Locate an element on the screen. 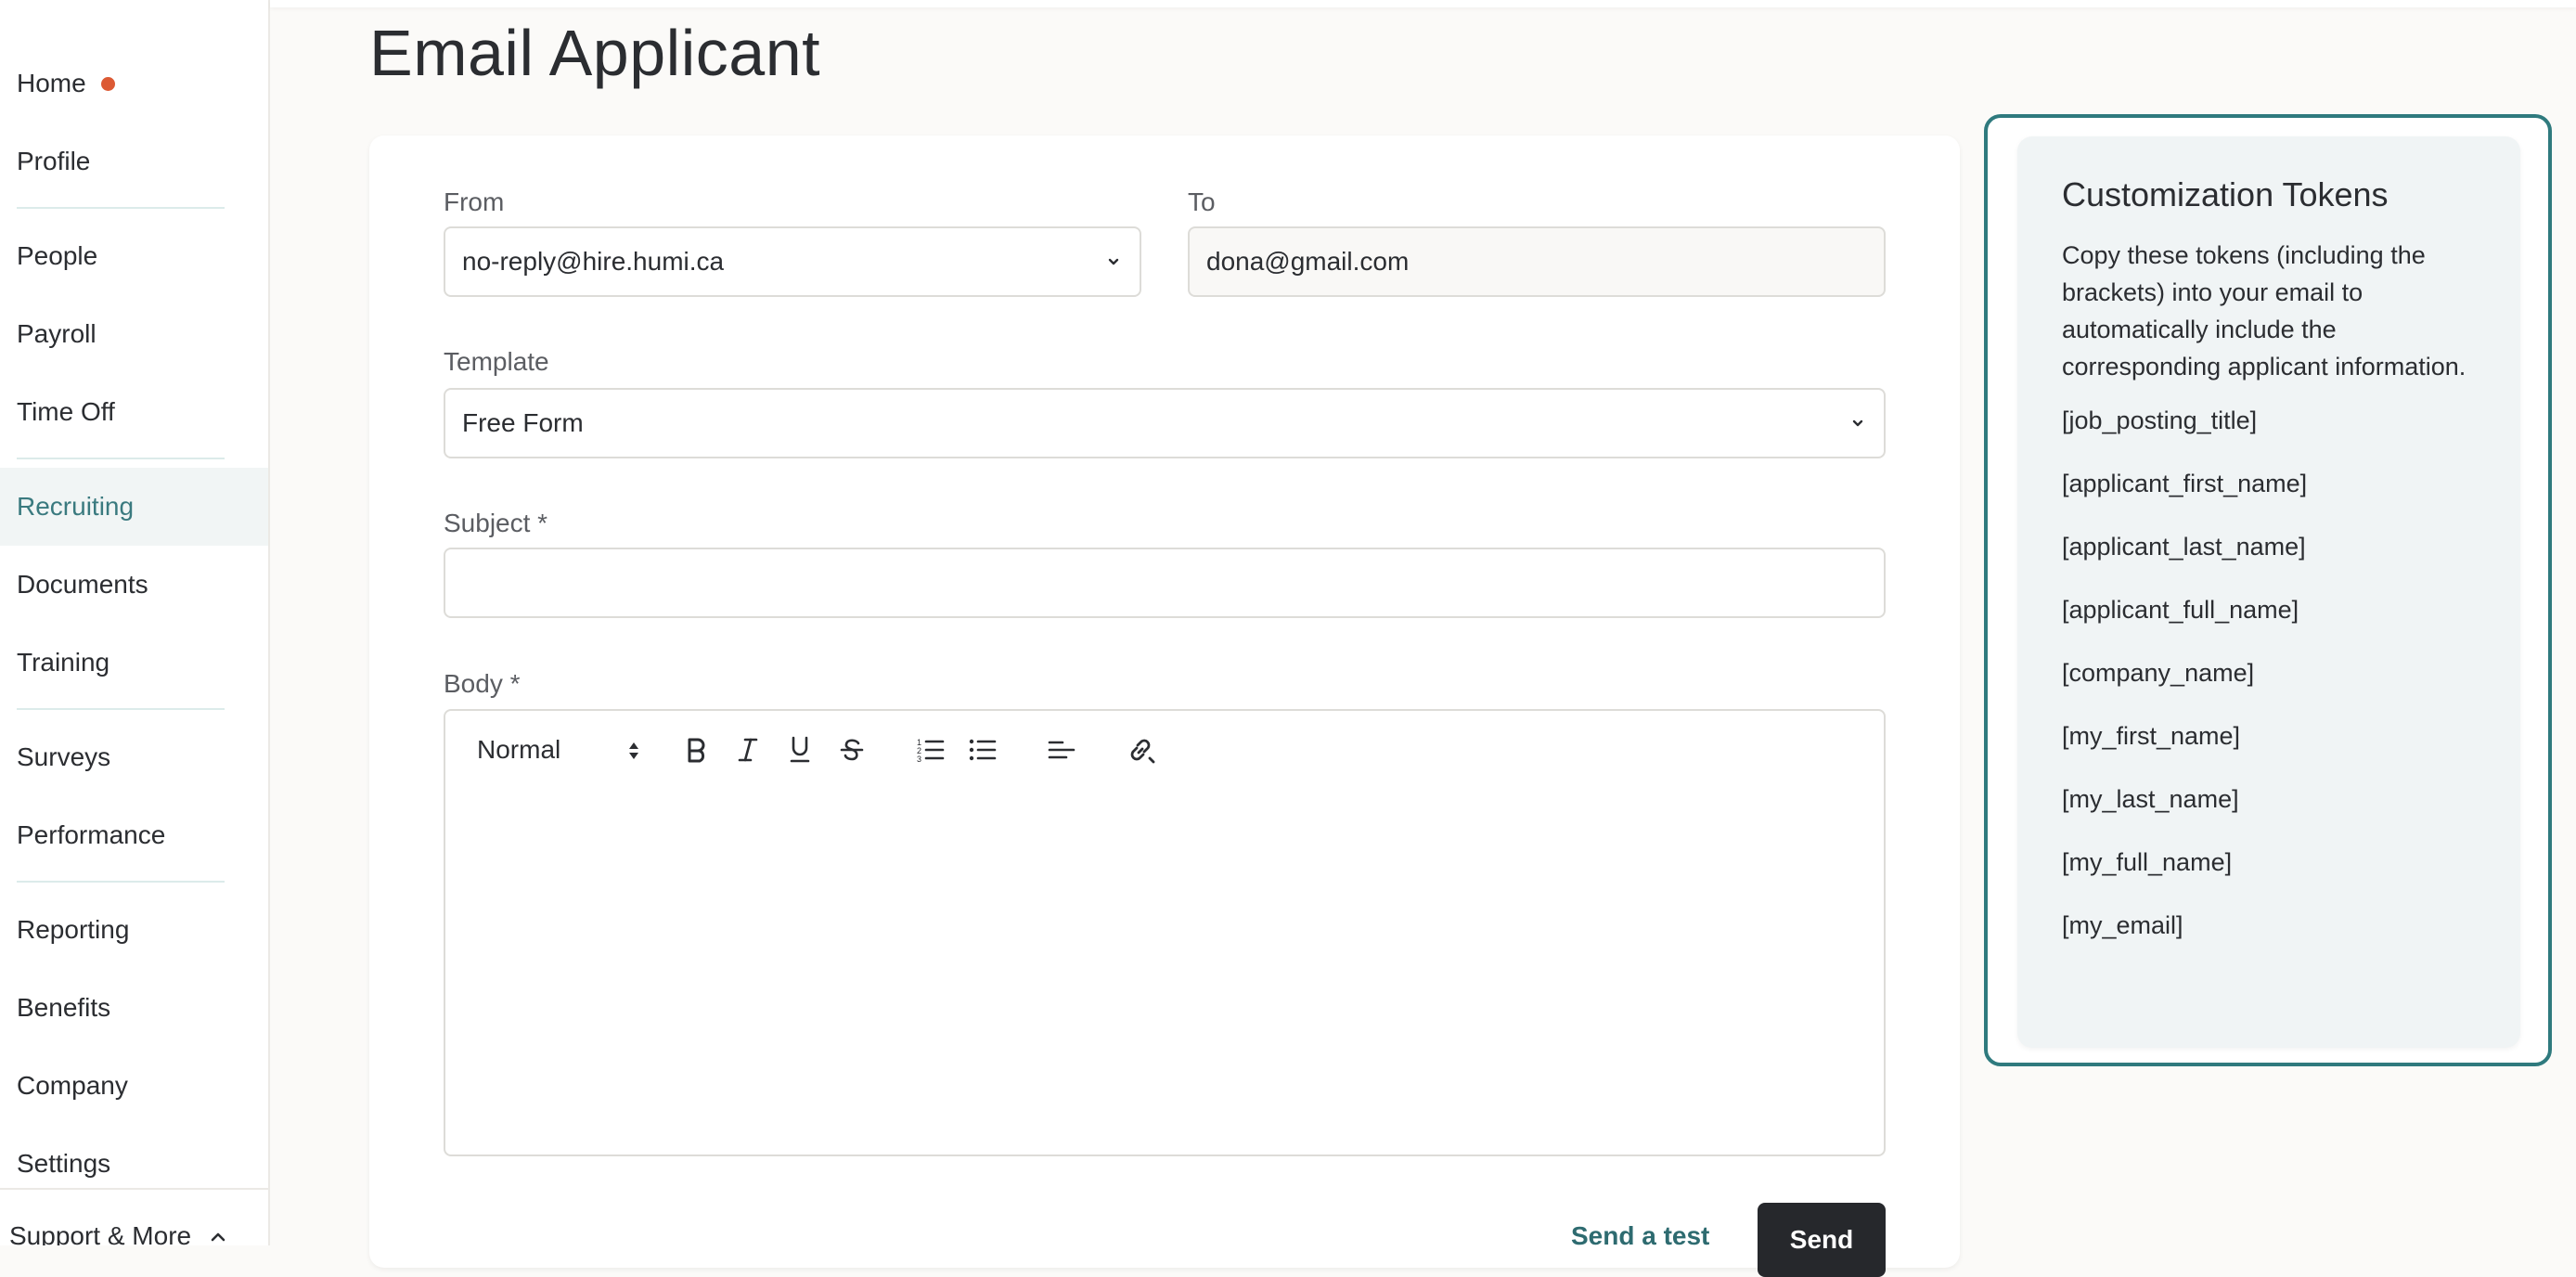 This screenshot has width=2576, height=1277. token-item: [my_email] is located at coordinates (2270, 938).